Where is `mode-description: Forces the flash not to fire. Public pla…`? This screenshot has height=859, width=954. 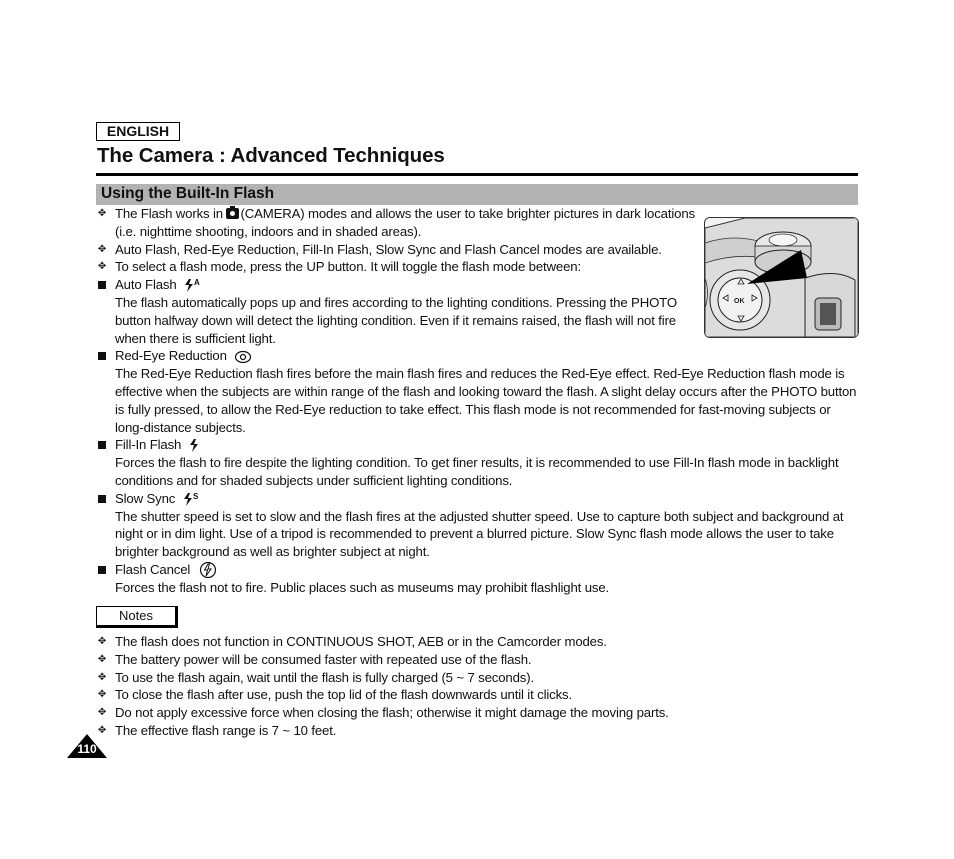 mode-description: Forces the flash not to fire. Public pla… is located at coordinates (362, 588).